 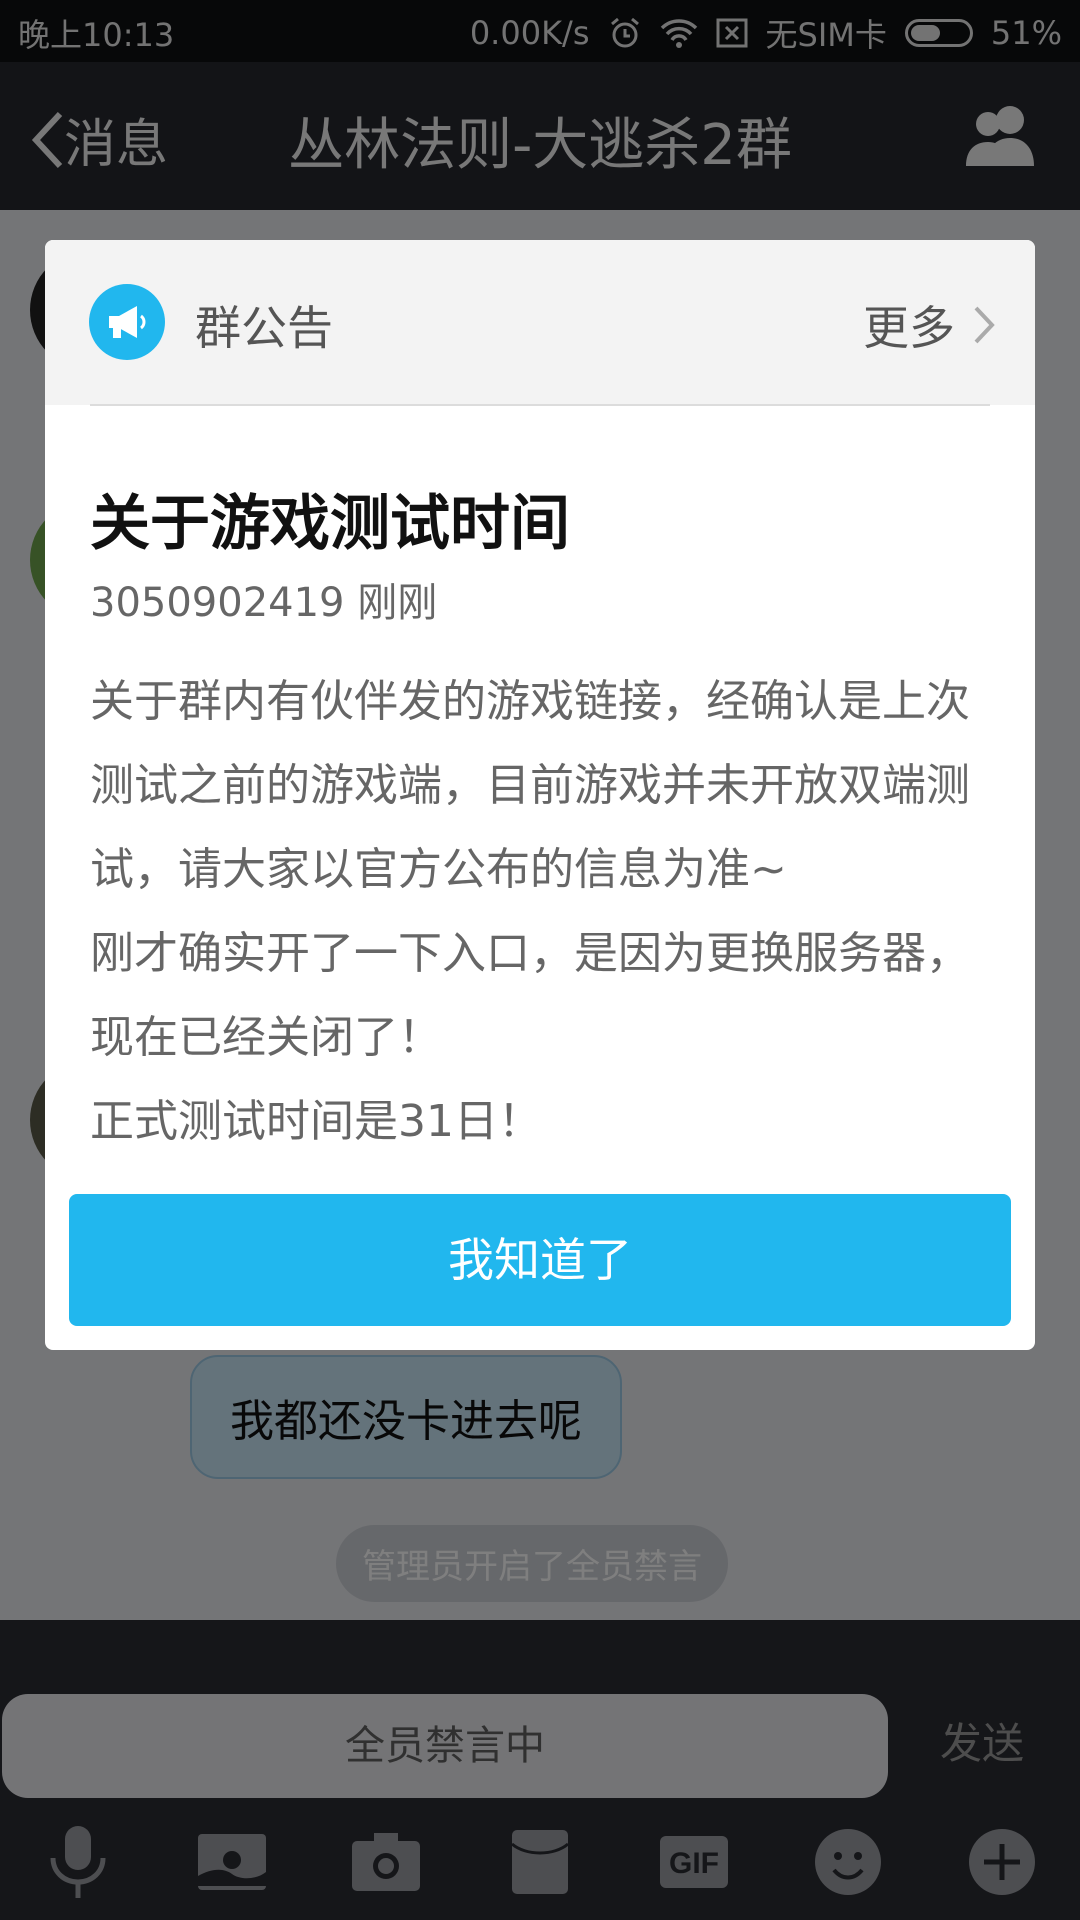 I want to click on acknowledge-button: 我知道了, so click(x=540, y=1260).